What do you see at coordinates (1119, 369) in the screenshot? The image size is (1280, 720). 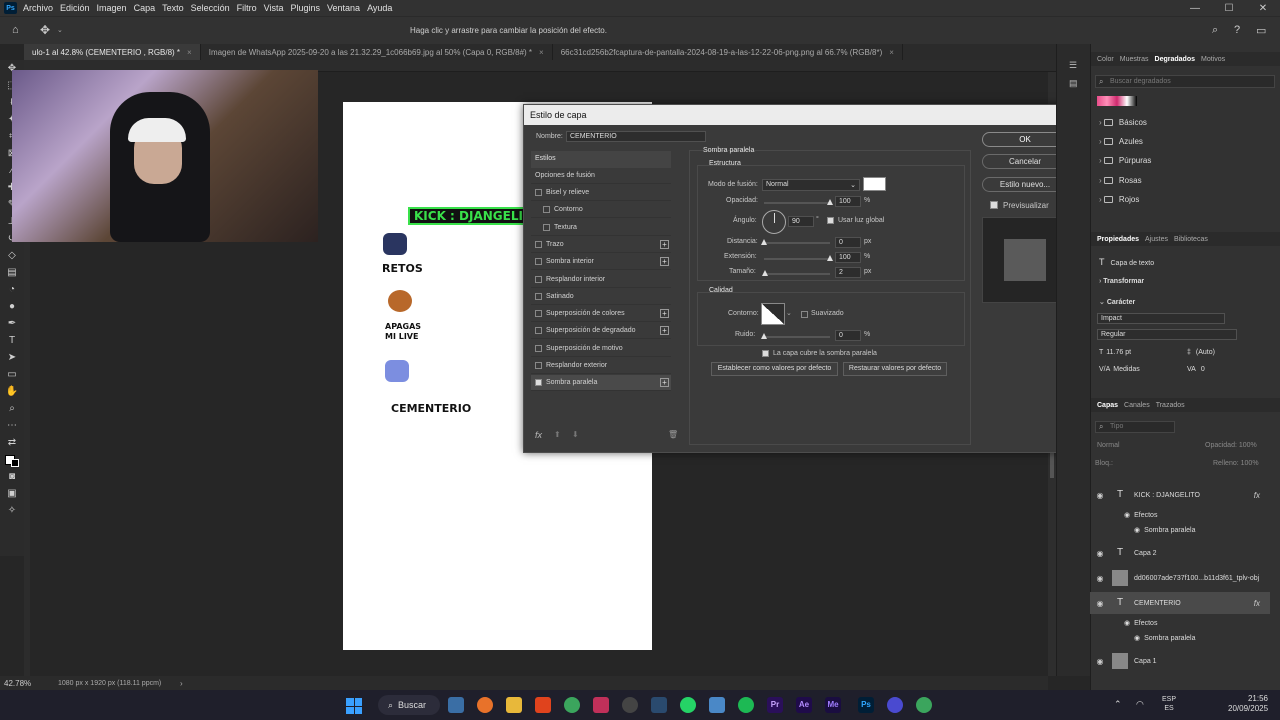 I see `kerning-field: V/A Medidas` at bounding box center [1119, 369].